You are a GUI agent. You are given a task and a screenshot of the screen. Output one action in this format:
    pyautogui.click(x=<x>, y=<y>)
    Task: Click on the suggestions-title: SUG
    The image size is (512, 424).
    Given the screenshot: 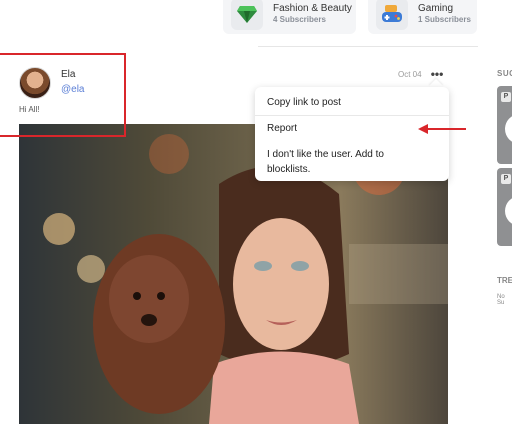 What is the action you would take?
    pyautogui.click(x=504, y=73)
    